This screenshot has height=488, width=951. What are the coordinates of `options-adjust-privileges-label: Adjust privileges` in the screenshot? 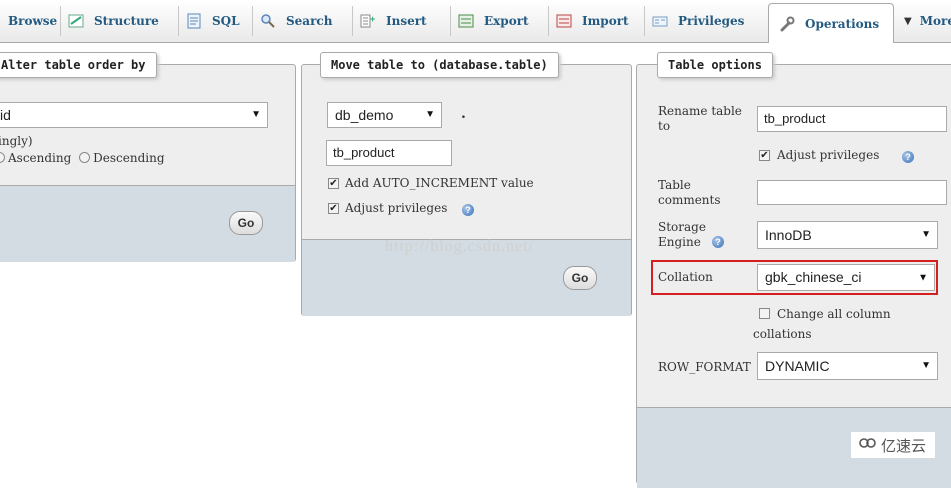 It's located at (828, 155).